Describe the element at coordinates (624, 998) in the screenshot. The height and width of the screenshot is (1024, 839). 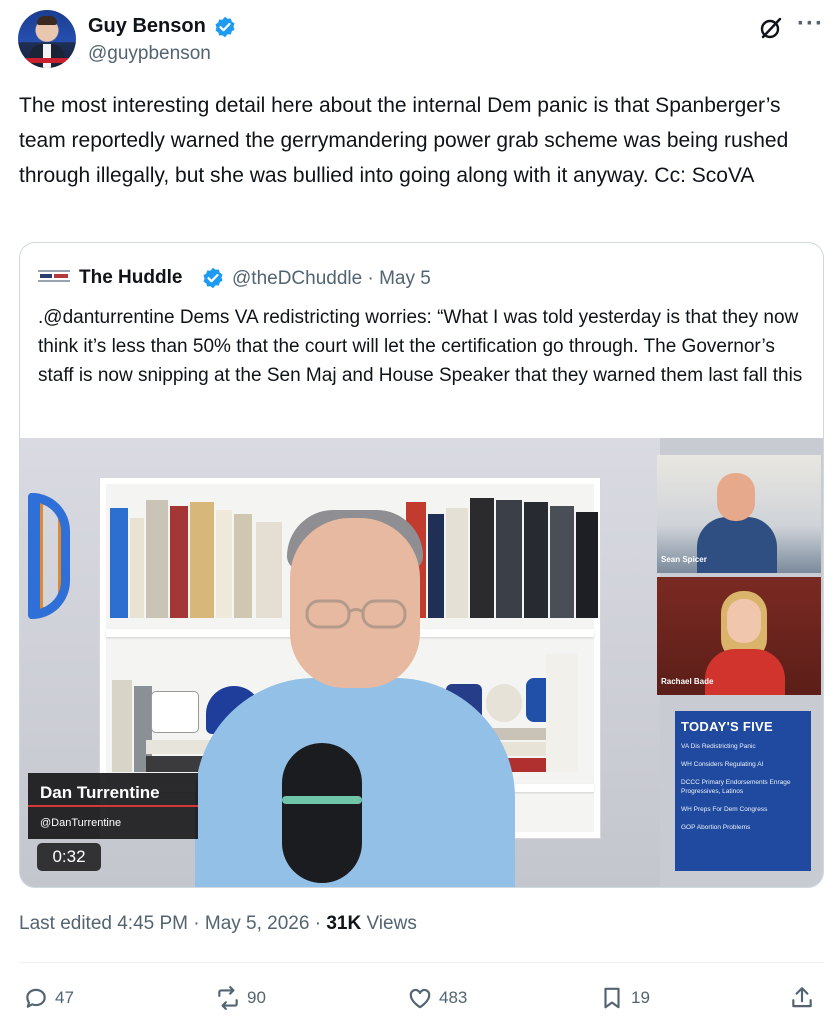
I see `bookmark-button: 19` at that location.